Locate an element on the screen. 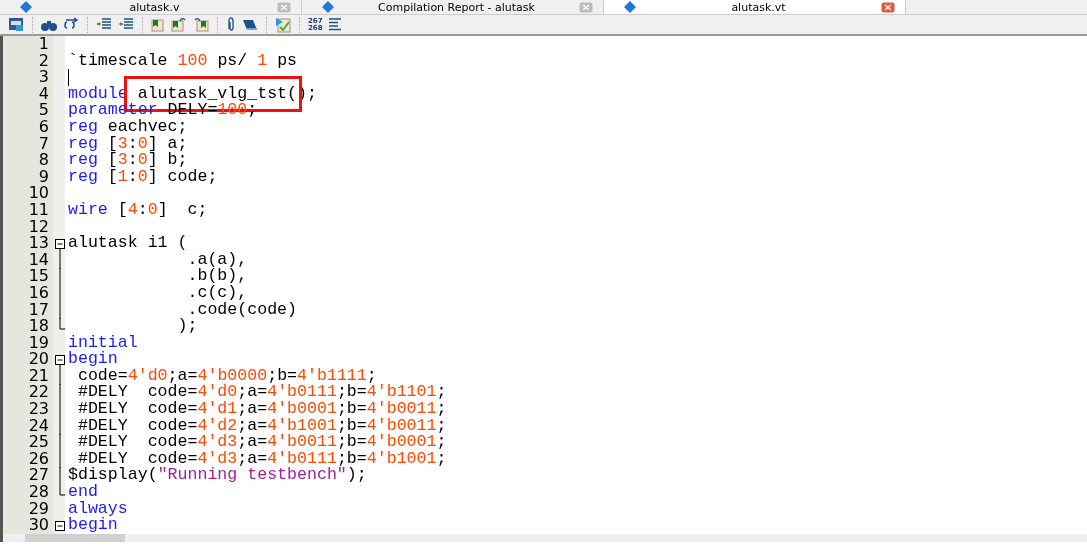 The width and height of the screenshot is (1087, 549). bookmark-next-icon is located at coordinates (179, 24).